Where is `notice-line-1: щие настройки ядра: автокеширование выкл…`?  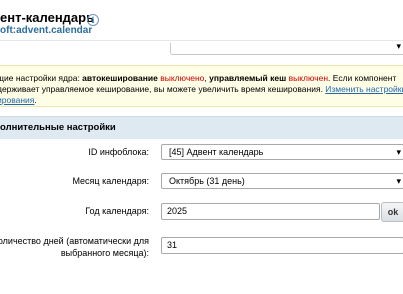
notice-line-1: щие настройки ядра: автокеширование выкл… is located at coordinates (198, 78).